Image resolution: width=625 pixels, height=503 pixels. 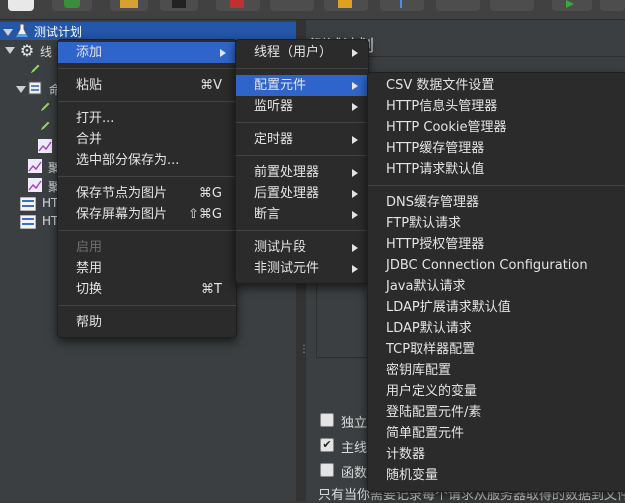 What do you see at coordinates (572, 5) in the screenshot?
I see `start-button` at bounding box center [572, 5].